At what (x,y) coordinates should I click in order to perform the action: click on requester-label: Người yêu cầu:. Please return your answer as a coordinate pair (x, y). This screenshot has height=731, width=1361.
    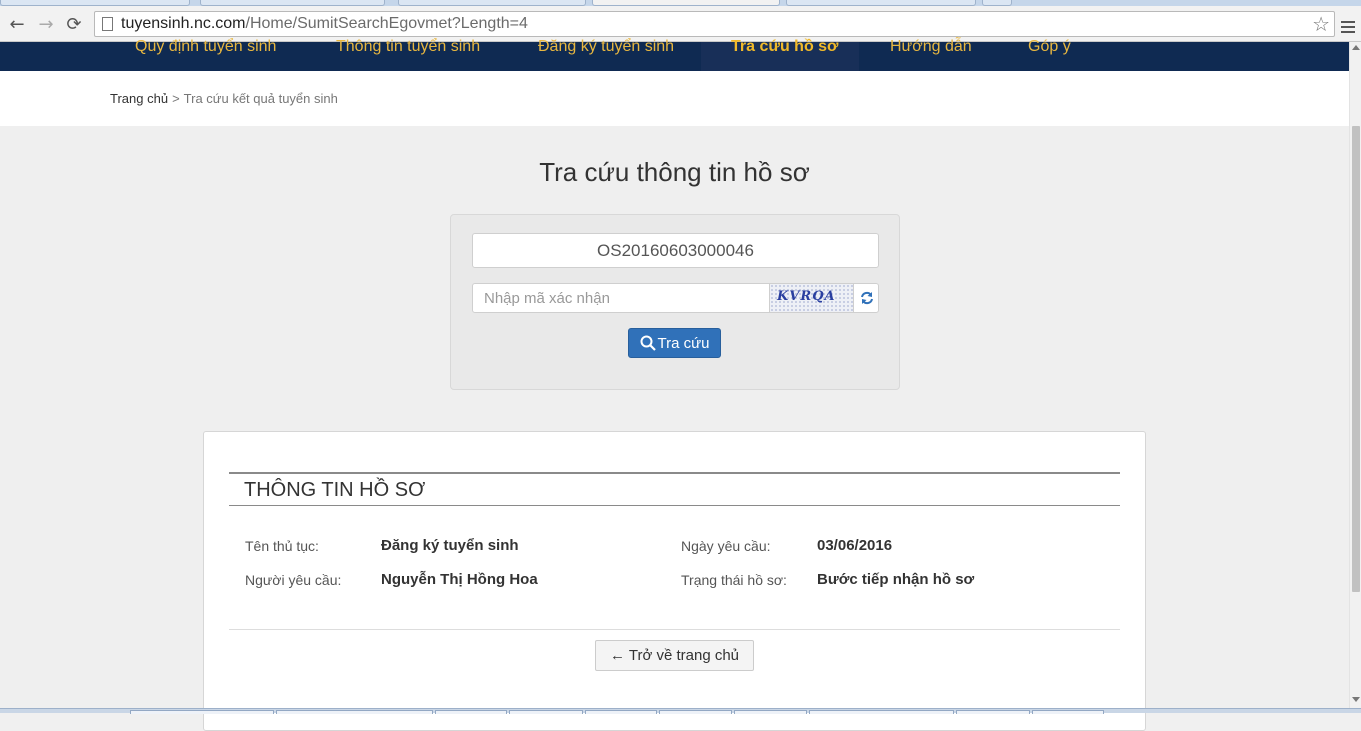
    Looking at the image, I should click on (293, 580).